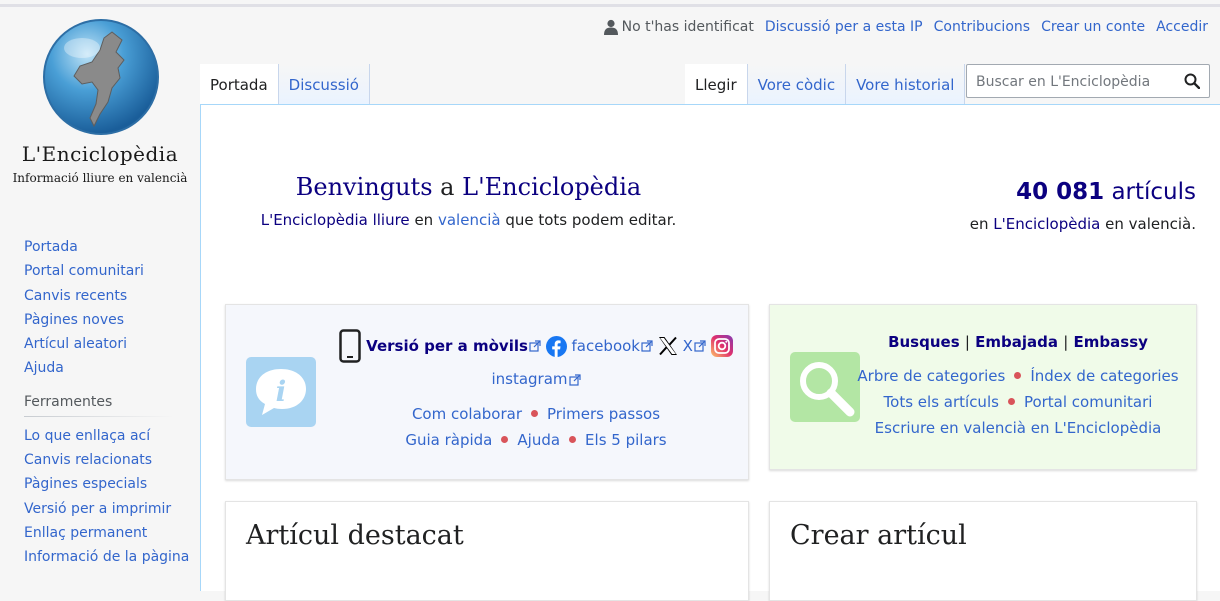 Image resolution: width=1220 pixels, height=601 pixels. Describe the element at coordinates (982, 27) in the screenshot. I see `contributions-link: Contribucions` at that location.